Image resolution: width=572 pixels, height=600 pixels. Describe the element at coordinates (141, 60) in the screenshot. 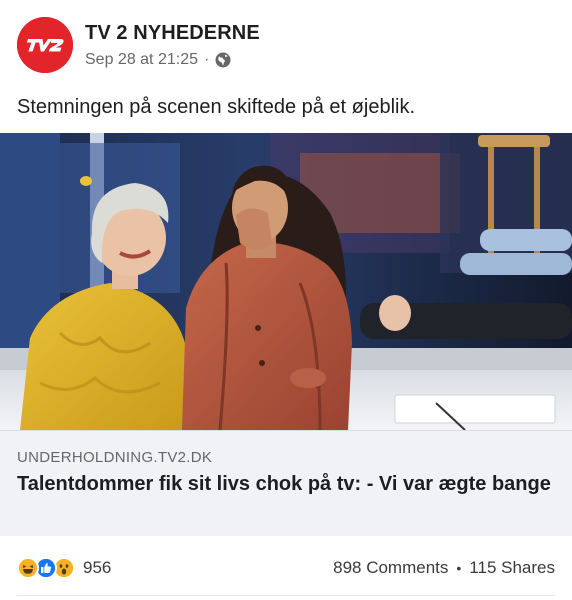

I see `post-timestamp: Sep 28 at 21:25` at that location.